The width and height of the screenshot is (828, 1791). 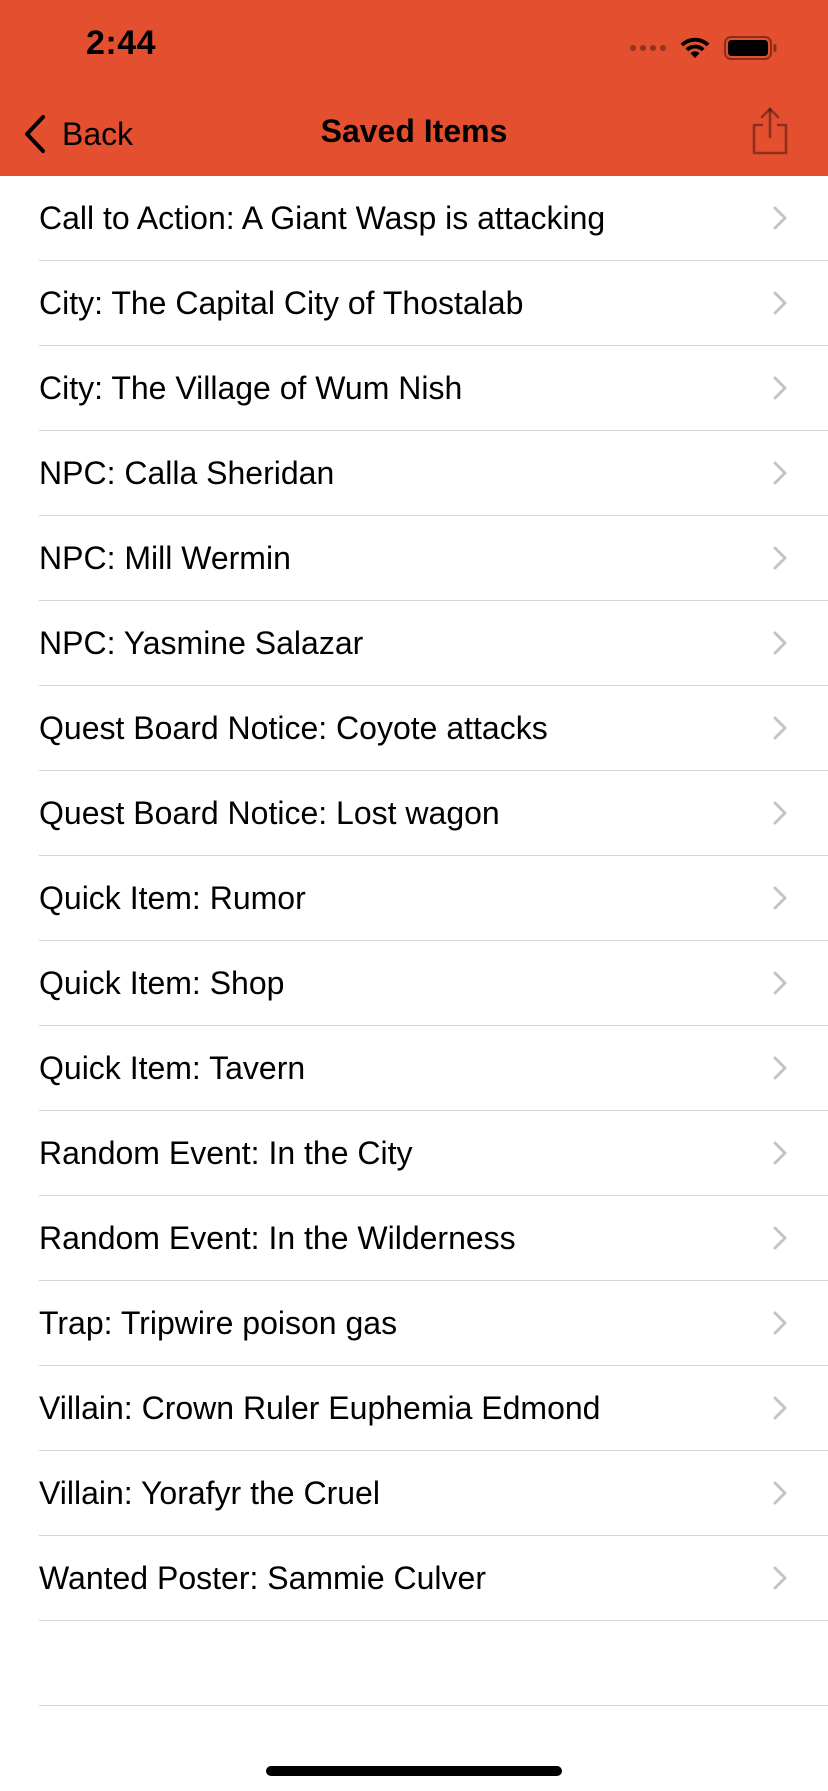 What do you see at coordinates (172, 898) in the screenshot?
I see `list-item-label: Quick Item: Rumor` at bounding box center [172, 898].